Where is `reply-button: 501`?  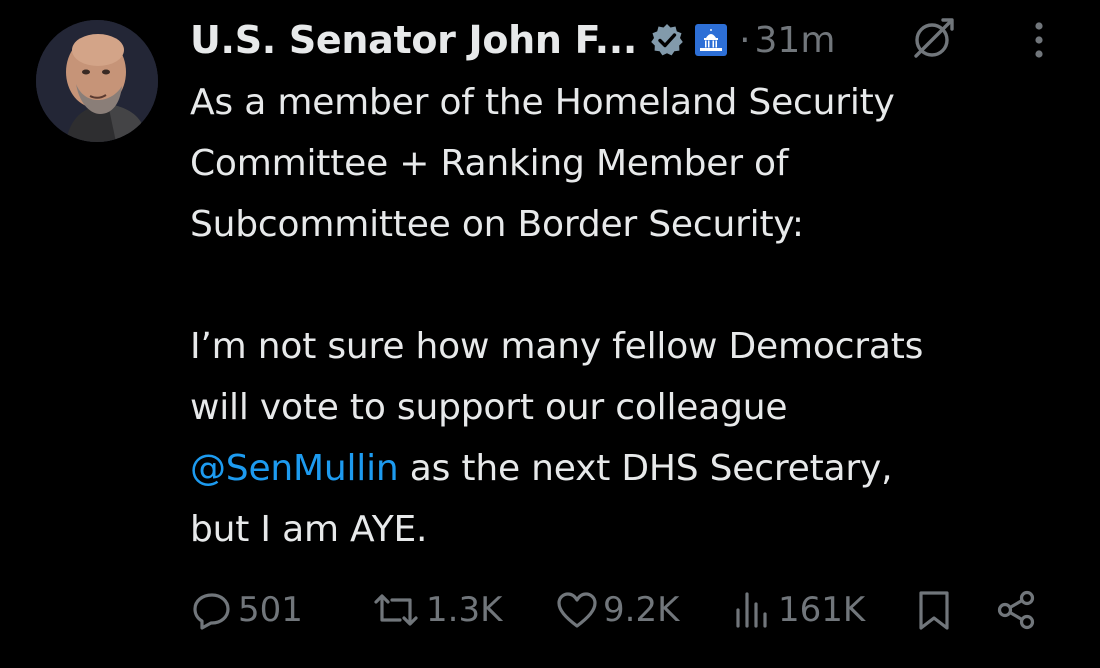
reply-button: 501 is located at coordinates (246, 610).